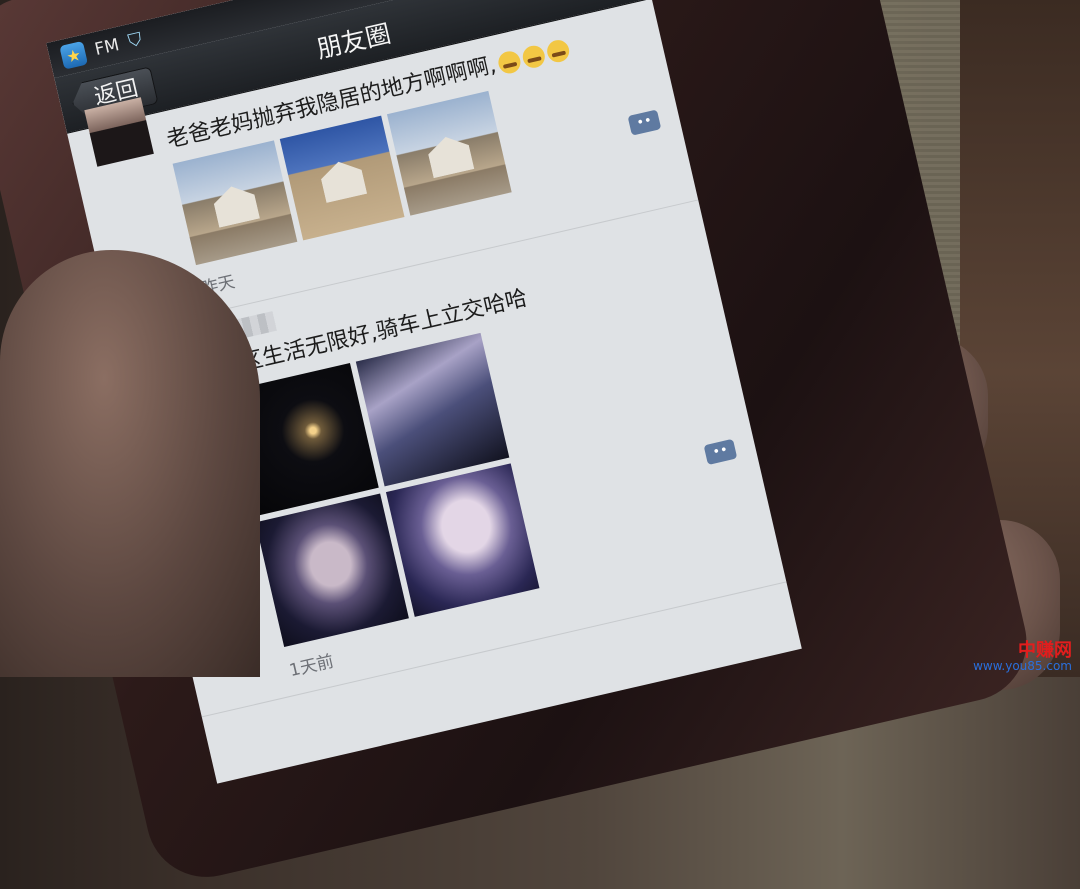 The height and width of the screenshot is (889, 1080). I want to click on watermark-name: 中赚网, so click(1045, 650).